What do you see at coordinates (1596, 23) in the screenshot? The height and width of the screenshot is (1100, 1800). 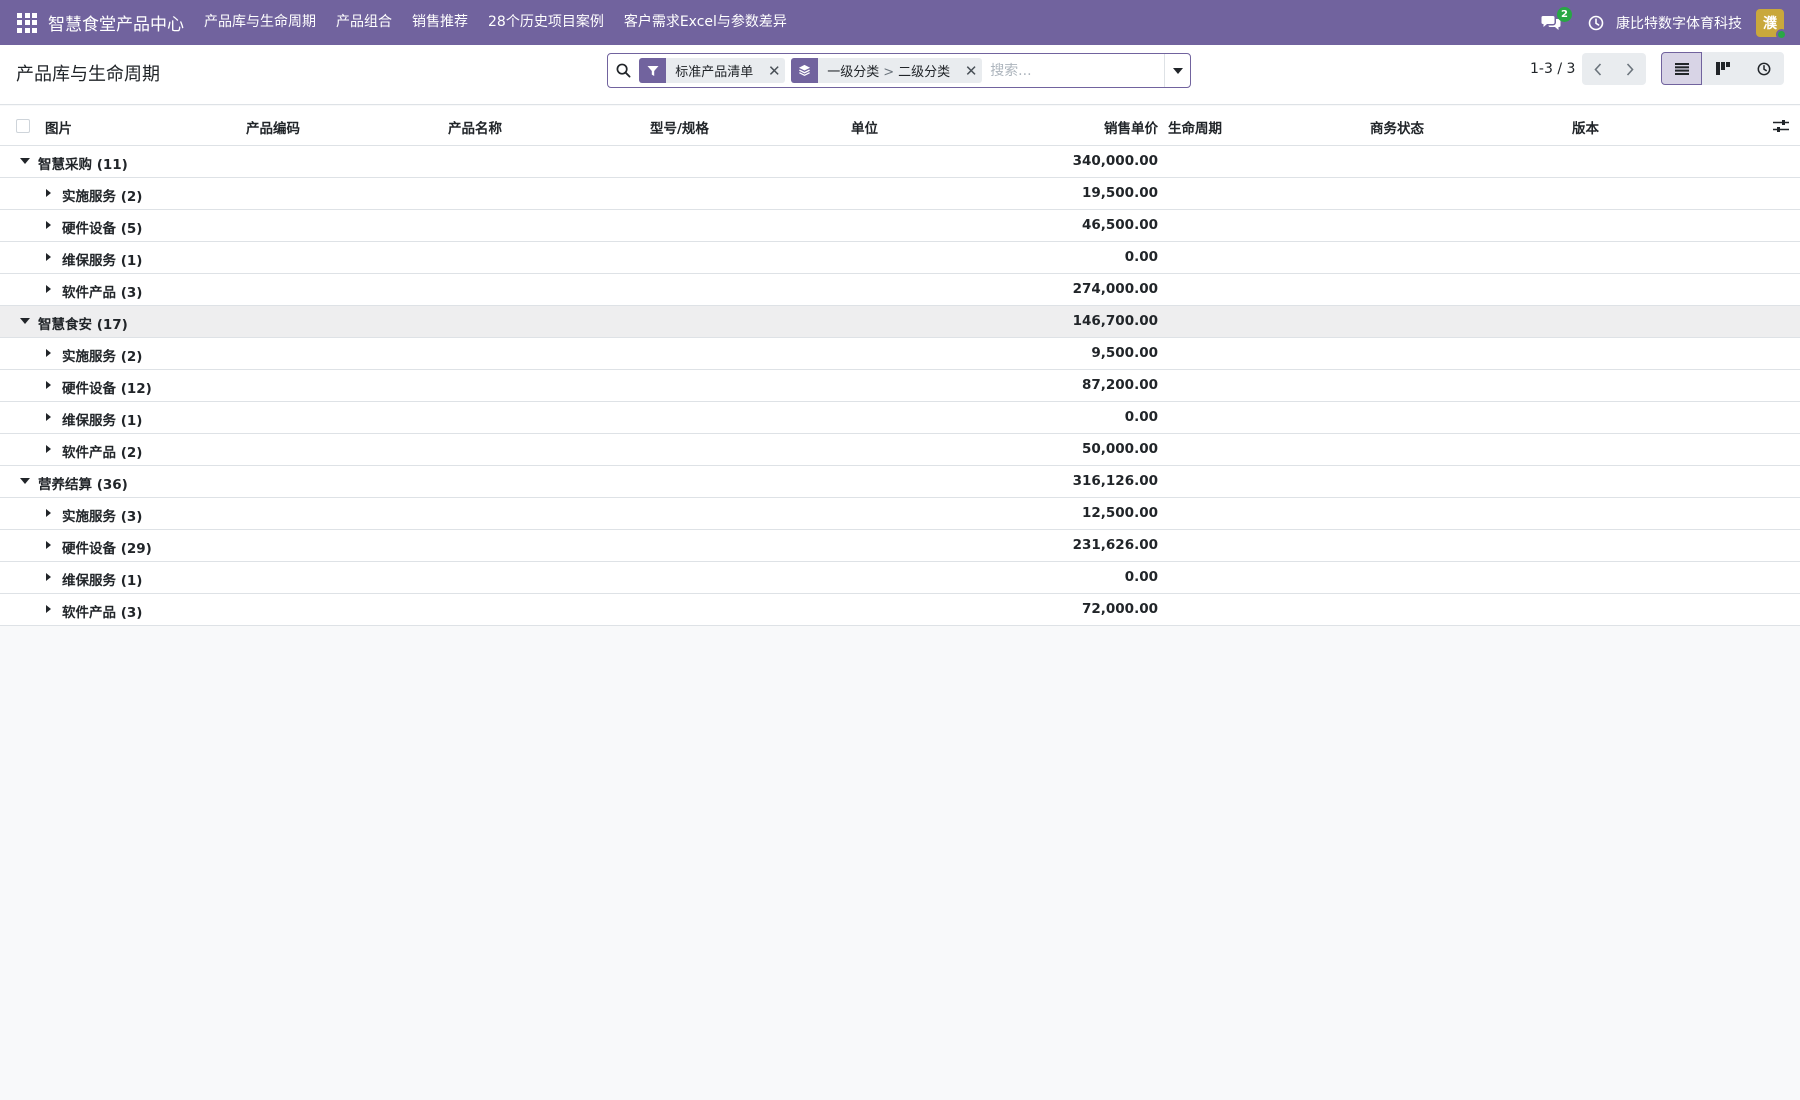 I see `activity-clock-icon` at bounding box center [1596, 23].